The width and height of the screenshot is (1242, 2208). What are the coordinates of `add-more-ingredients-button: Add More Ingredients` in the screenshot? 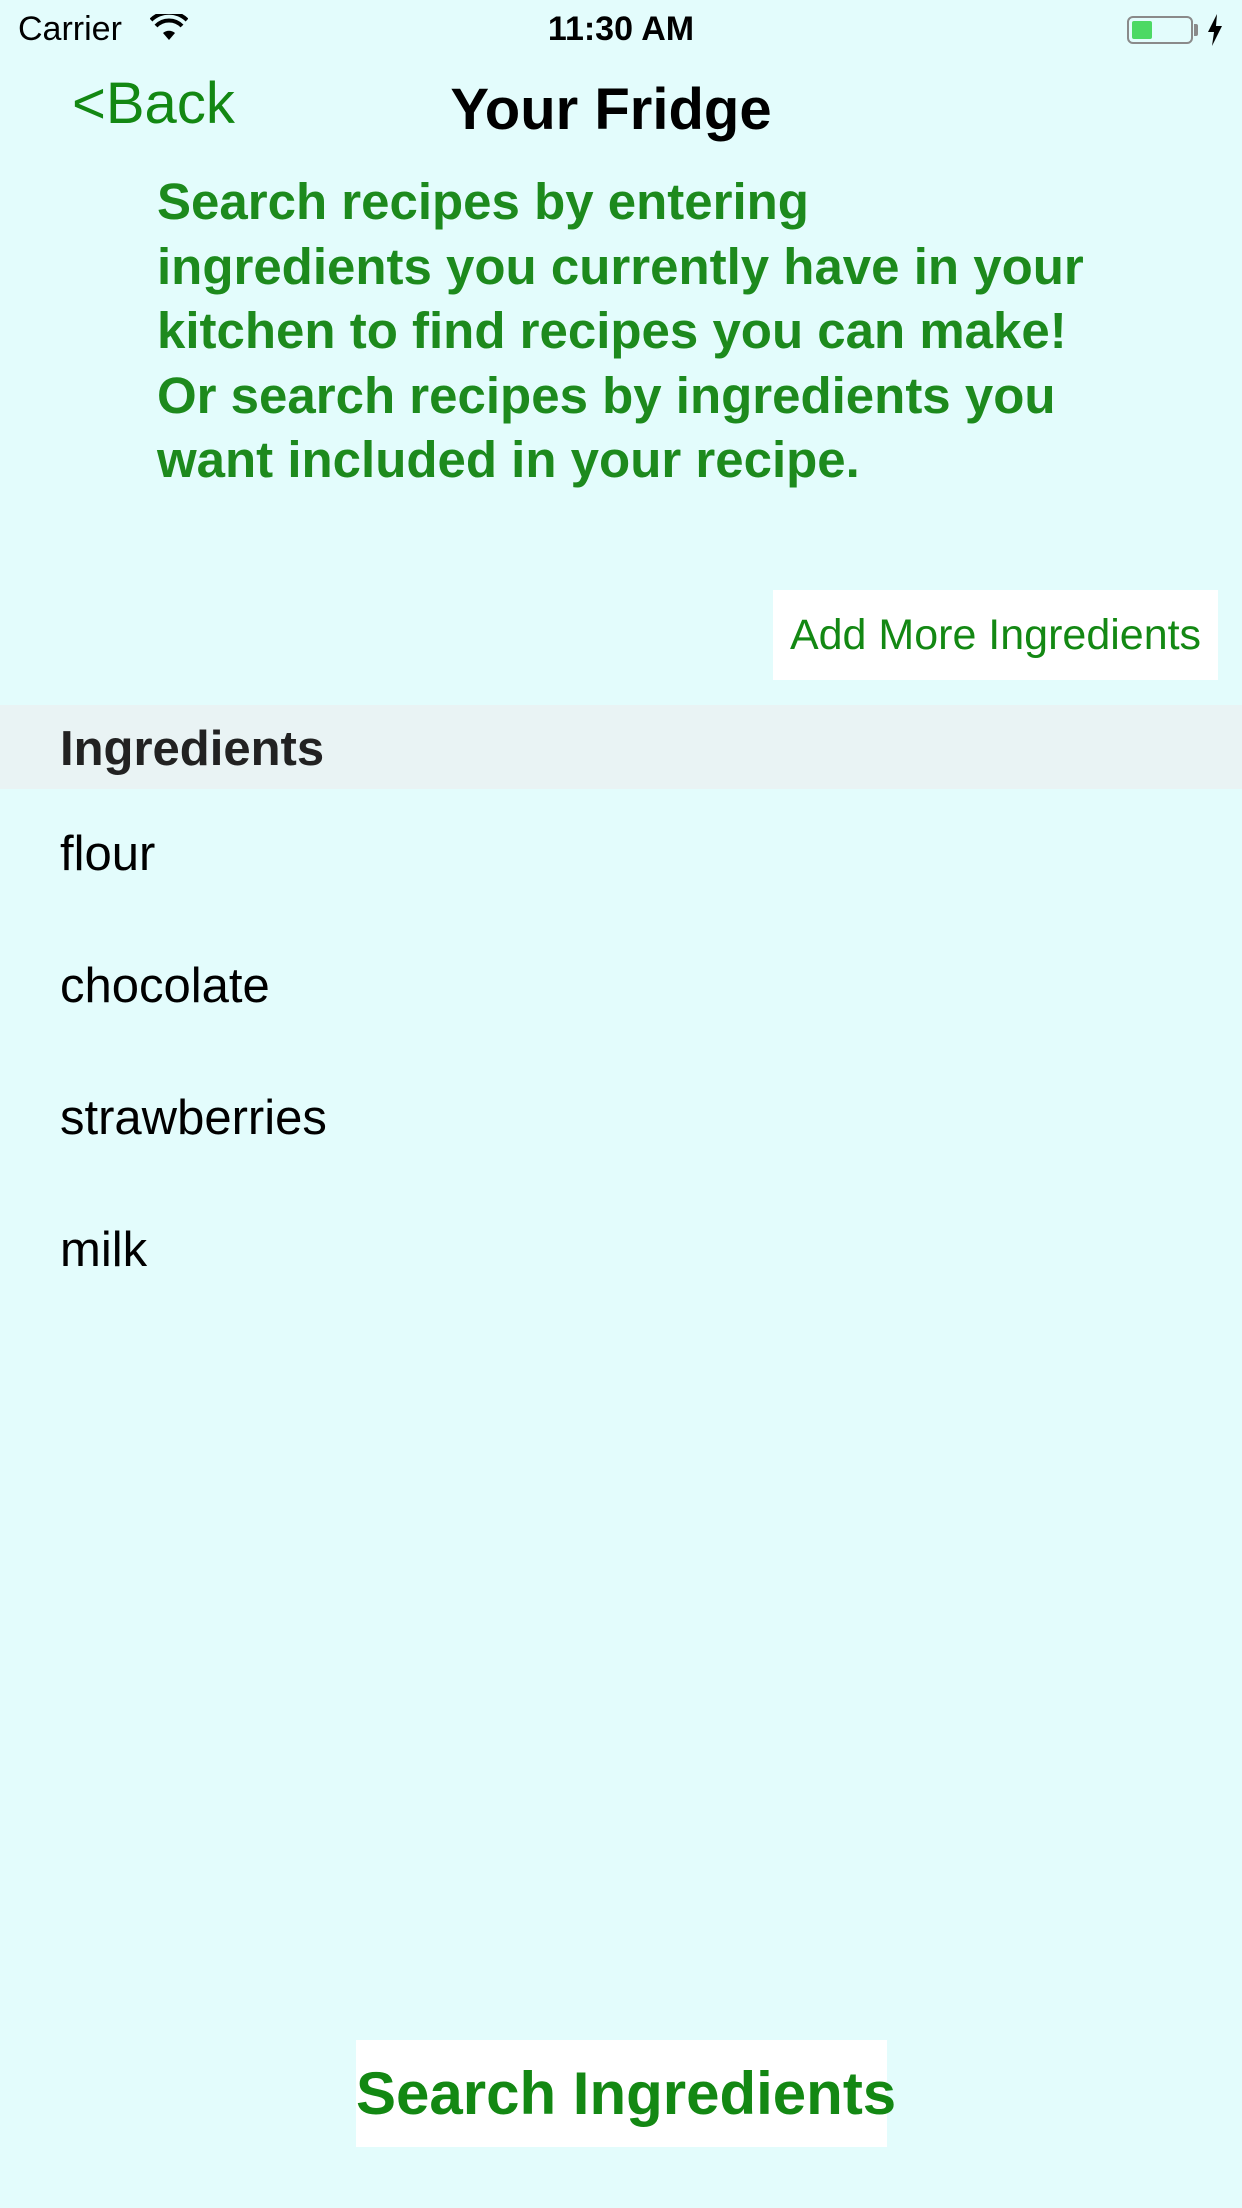 It's located at (995, 635).